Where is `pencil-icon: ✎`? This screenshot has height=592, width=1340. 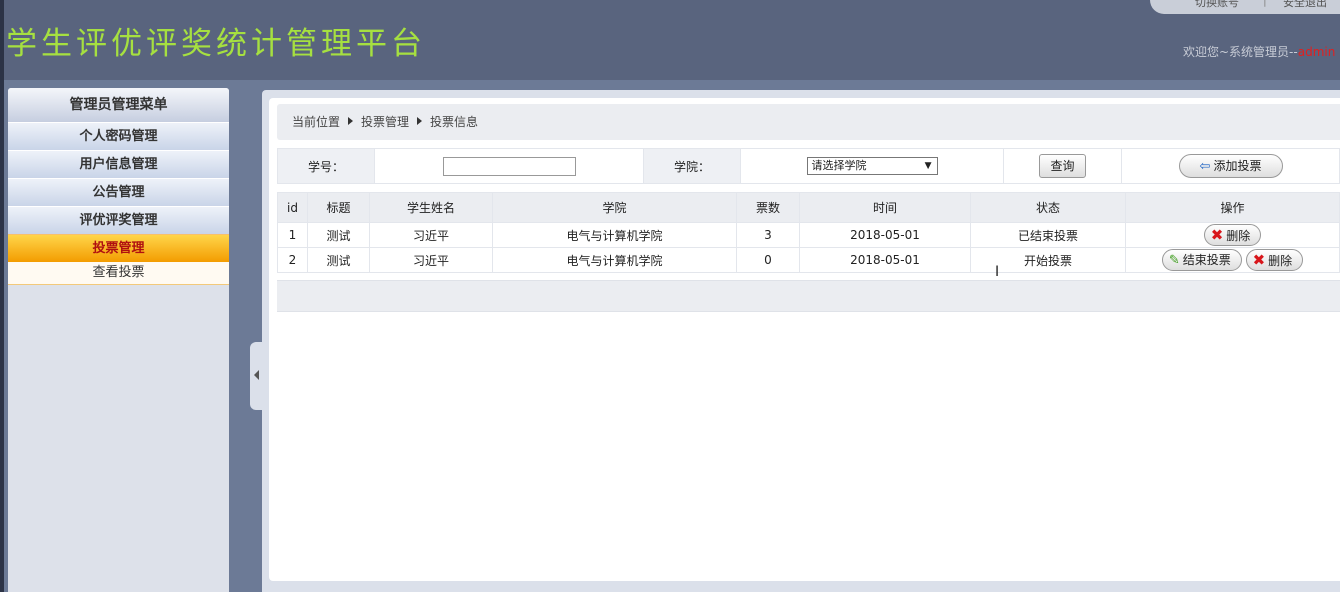
pencil-icon: ✎ is located at coordinates (1174, 260).